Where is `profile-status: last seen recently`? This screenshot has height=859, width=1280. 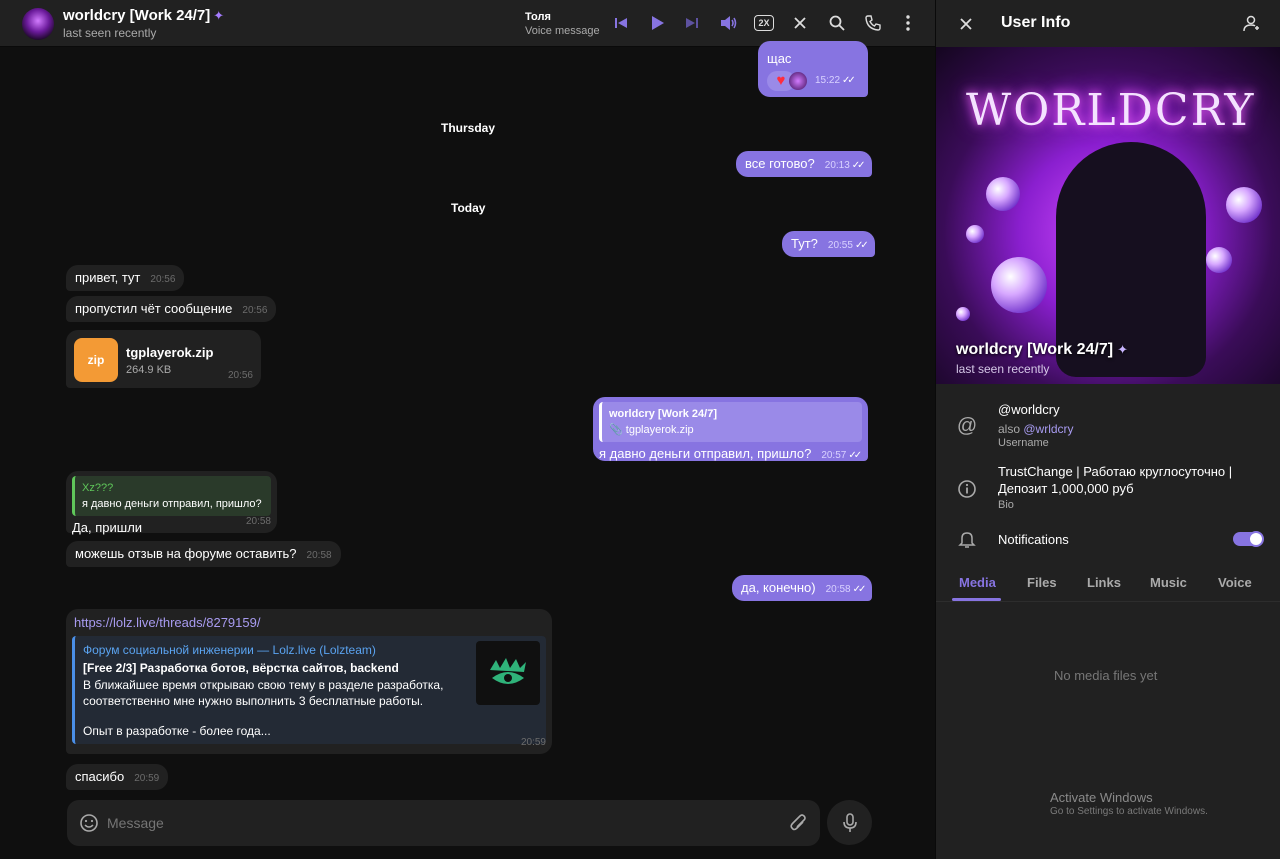 profile-status: last seen recently is located at coordinates (1003, 369).